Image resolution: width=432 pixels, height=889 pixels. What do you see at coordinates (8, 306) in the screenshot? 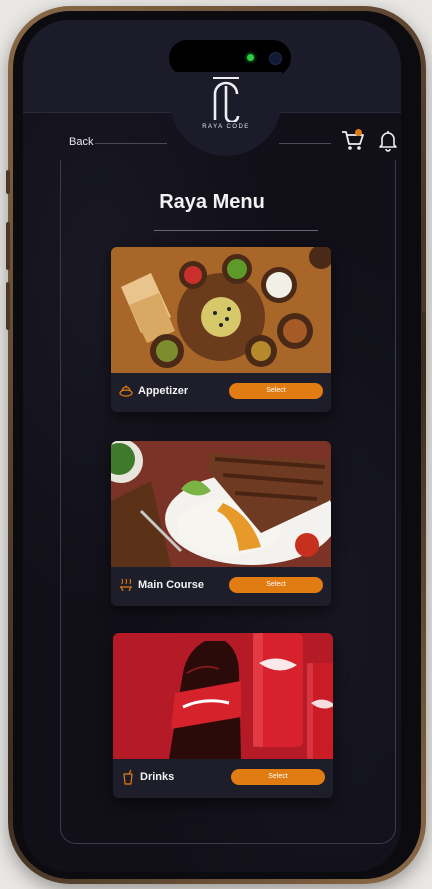
I see `volume-down-button` at bounding box center [8, 306].